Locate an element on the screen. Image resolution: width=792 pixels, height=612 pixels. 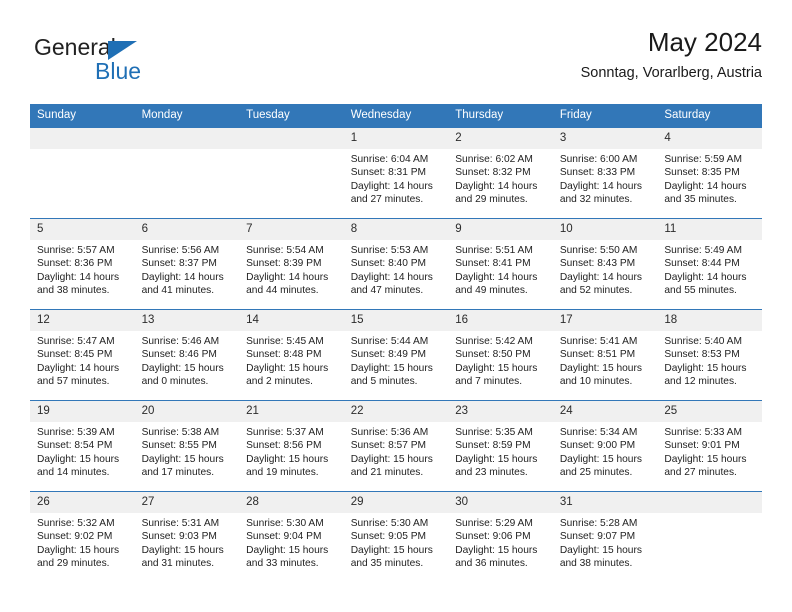
sunrise-text: Sunrise: 5:34 AM is located at coordinates (598, 432).